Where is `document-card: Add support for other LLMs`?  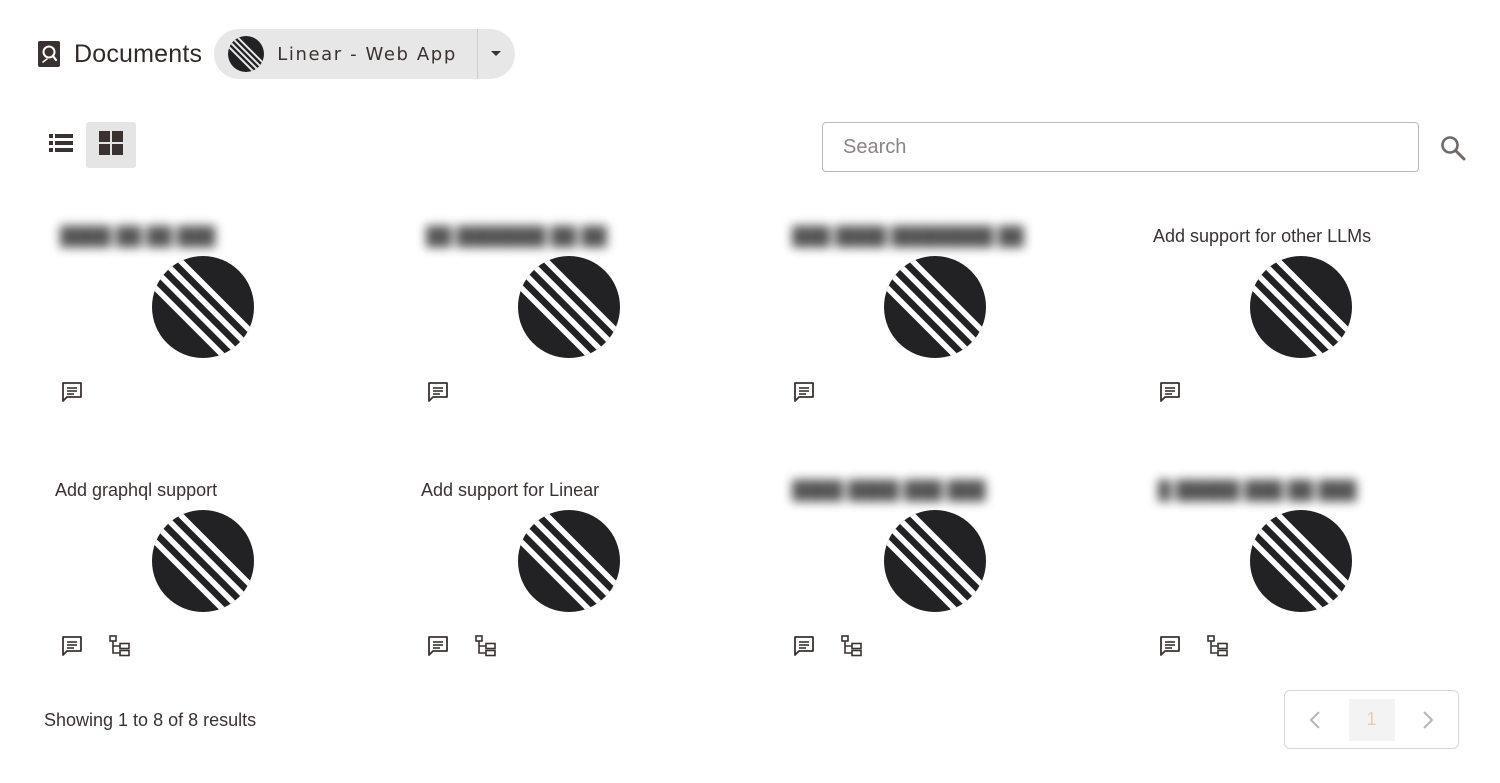 document-card: Add support for other LLMs is located at coordinates (1308, 323).